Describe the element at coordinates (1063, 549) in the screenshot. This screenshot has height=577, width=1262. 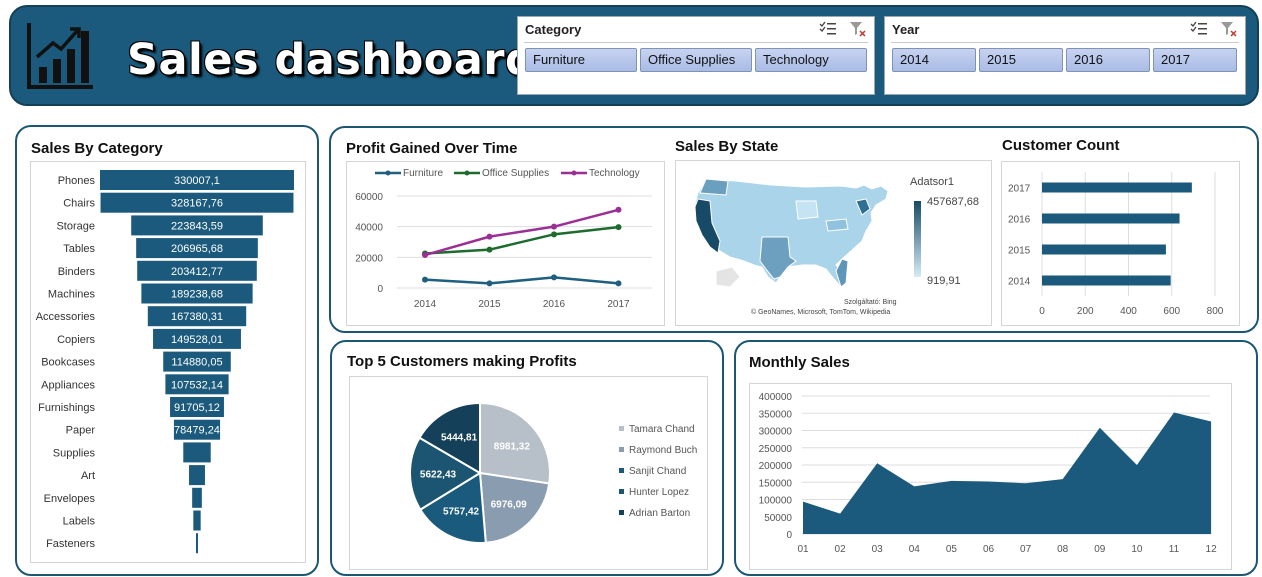
I see `x-tick-label: 08` at that location.